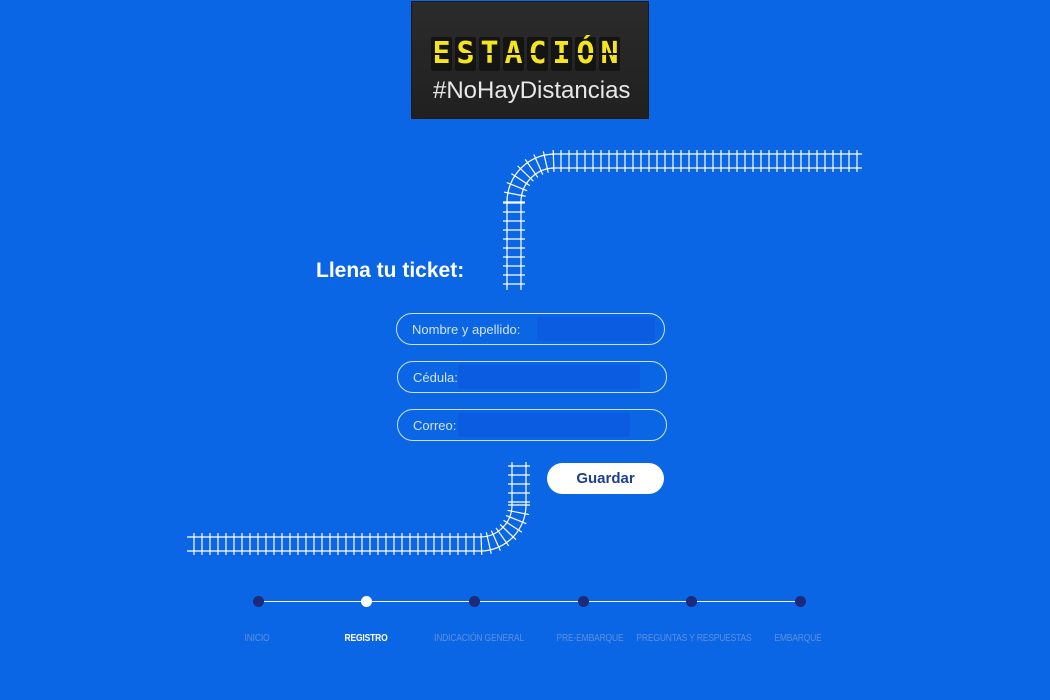 The width and height of the screenshot is (1050, 700). What do you see at coordinates (466, 329) in the screenshot?
I see `name-field-label: Nombre y apellido:` at bounding box center [466, 329].